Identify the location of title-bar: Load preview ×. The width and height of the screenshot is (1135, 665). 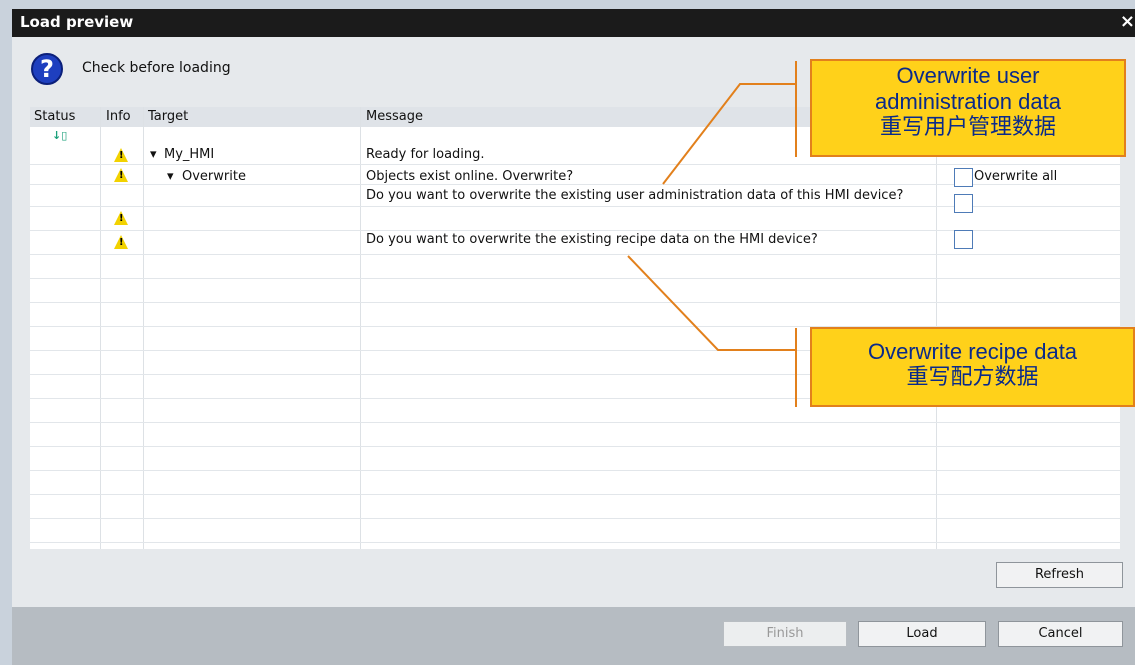
(573, 23).